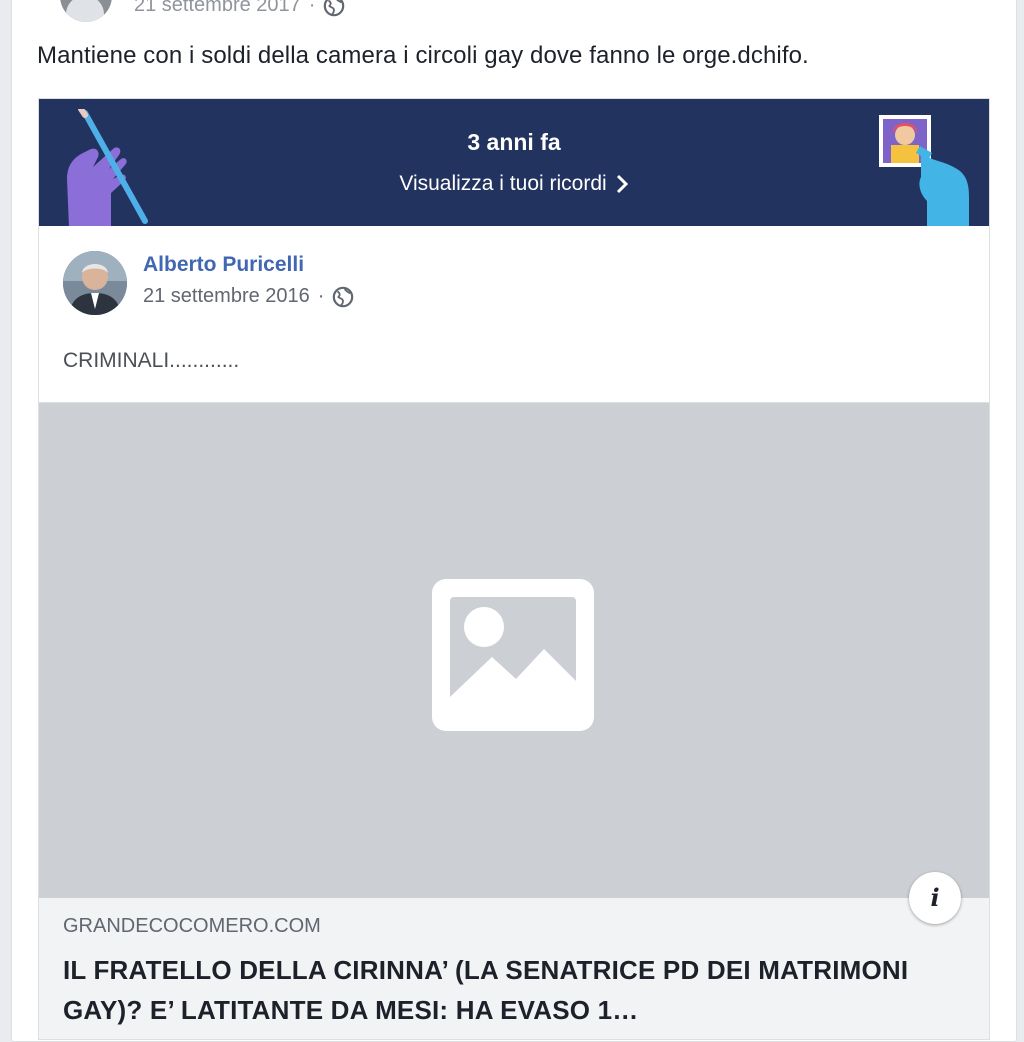 The width and height of the screenshot is (1024, 1042). I want to click on chevron-right-icon, so click(622, 184).